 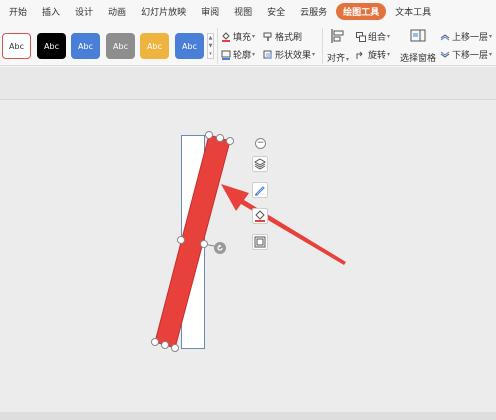 I want to click on paint-bucket-icon, so click(x=260, y=216).